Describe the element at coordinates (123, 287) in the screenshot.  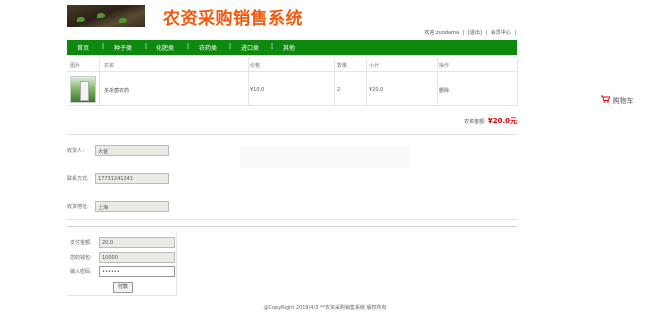
I see `pay-button: 付款` at that location.